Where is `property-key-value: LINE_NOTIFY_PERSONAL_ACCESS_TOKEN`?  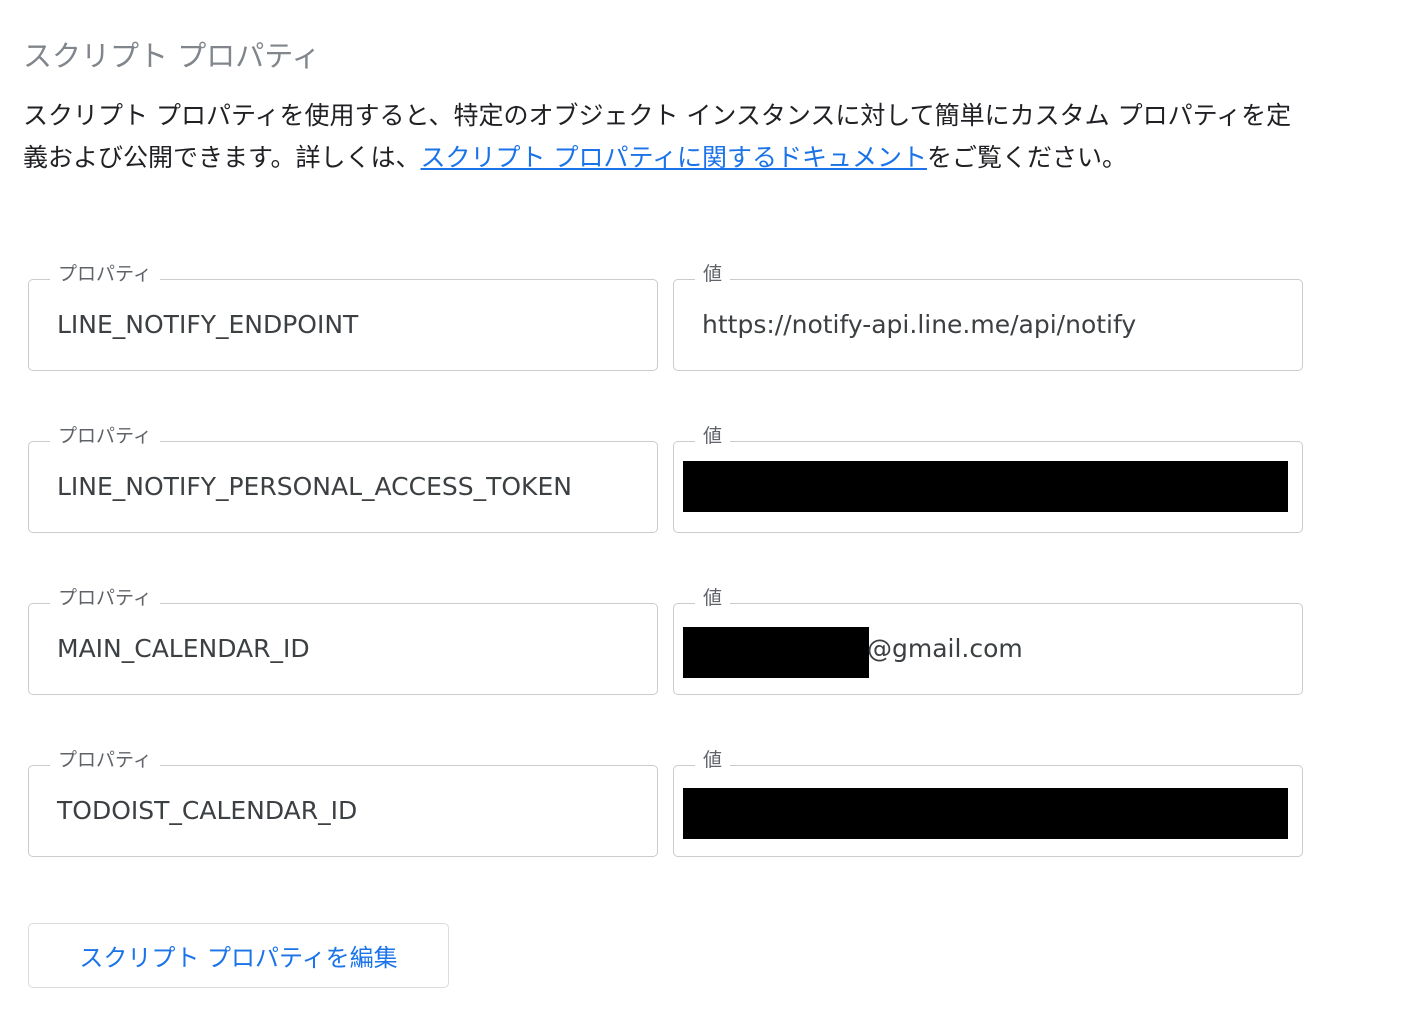 property-key-value: LINE_NOTIFY_PERSONAL_ACCESS_TOKEN is located at coordinates (314, 486).